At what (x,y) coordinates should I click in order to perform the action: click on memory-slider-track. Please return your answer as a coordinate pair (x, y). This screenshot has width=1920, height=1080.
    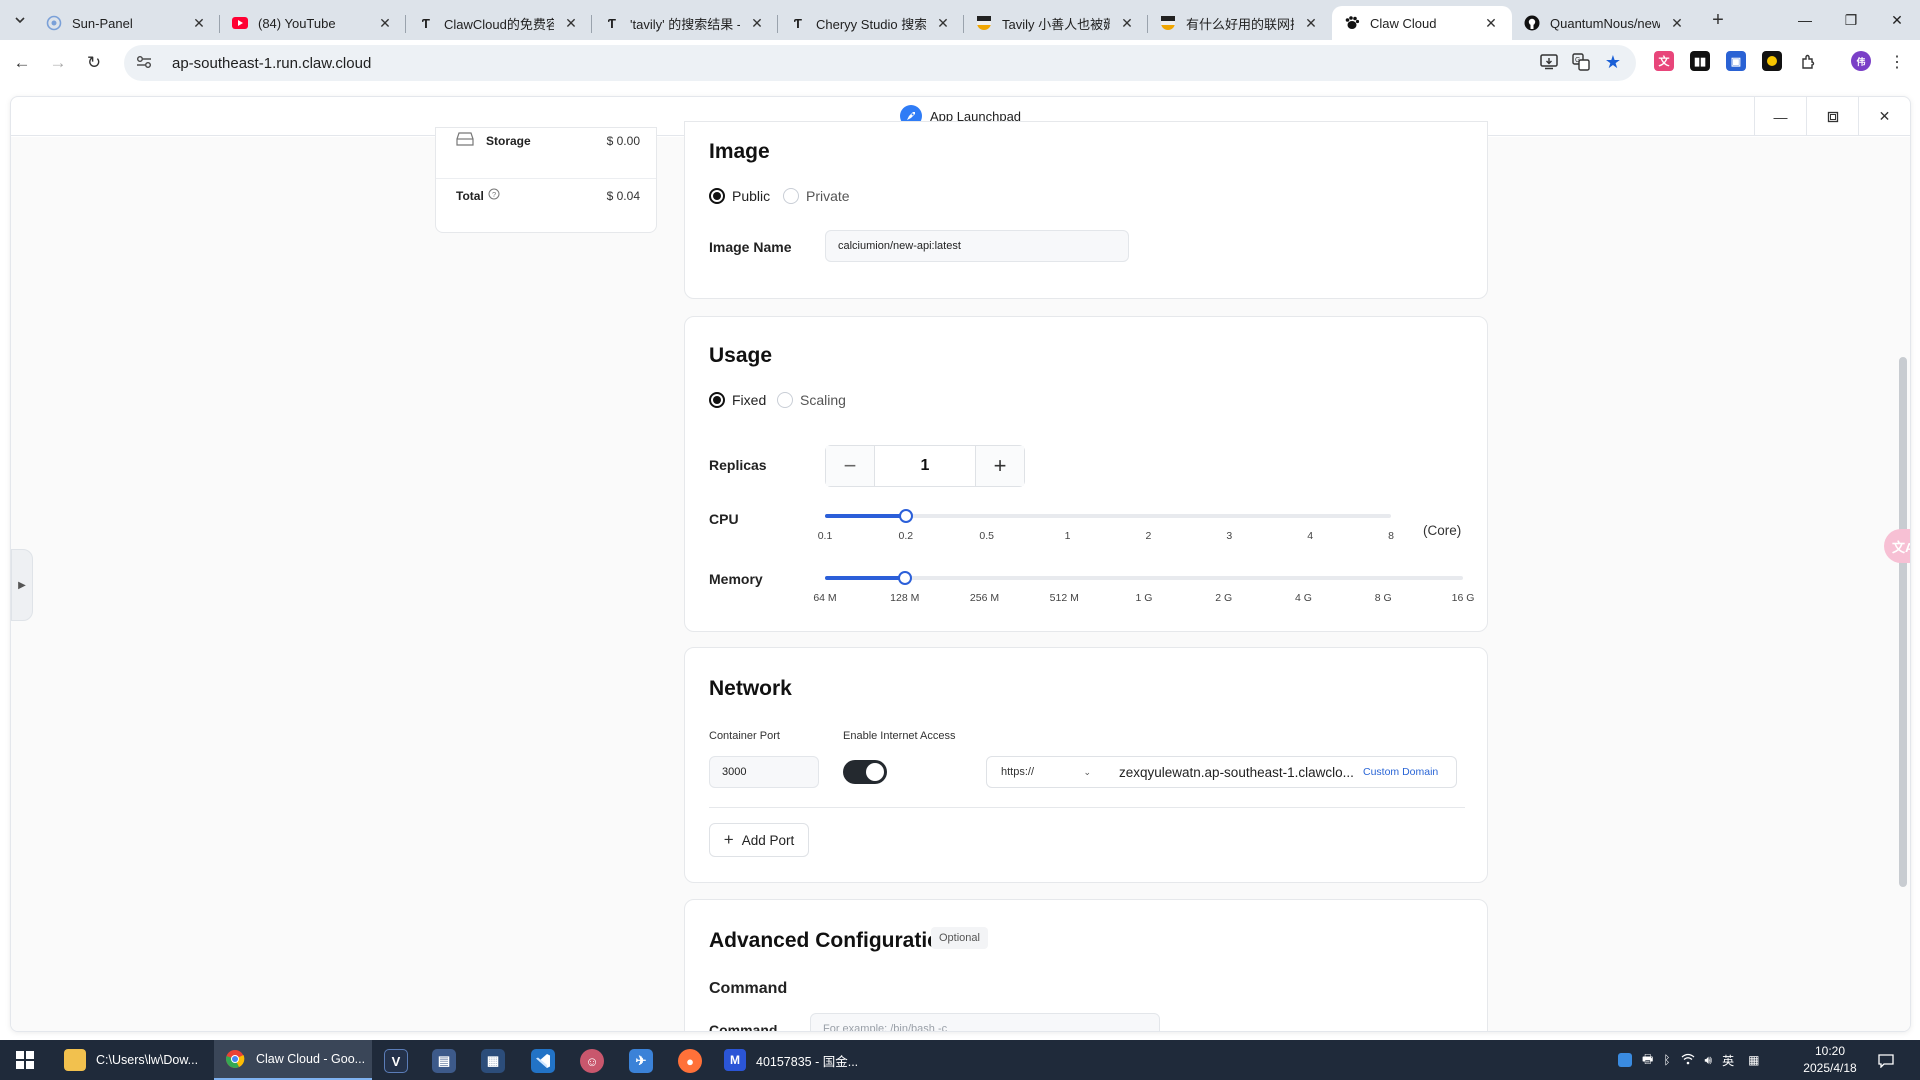
    Looking at the image, I should click on (1144, 578).